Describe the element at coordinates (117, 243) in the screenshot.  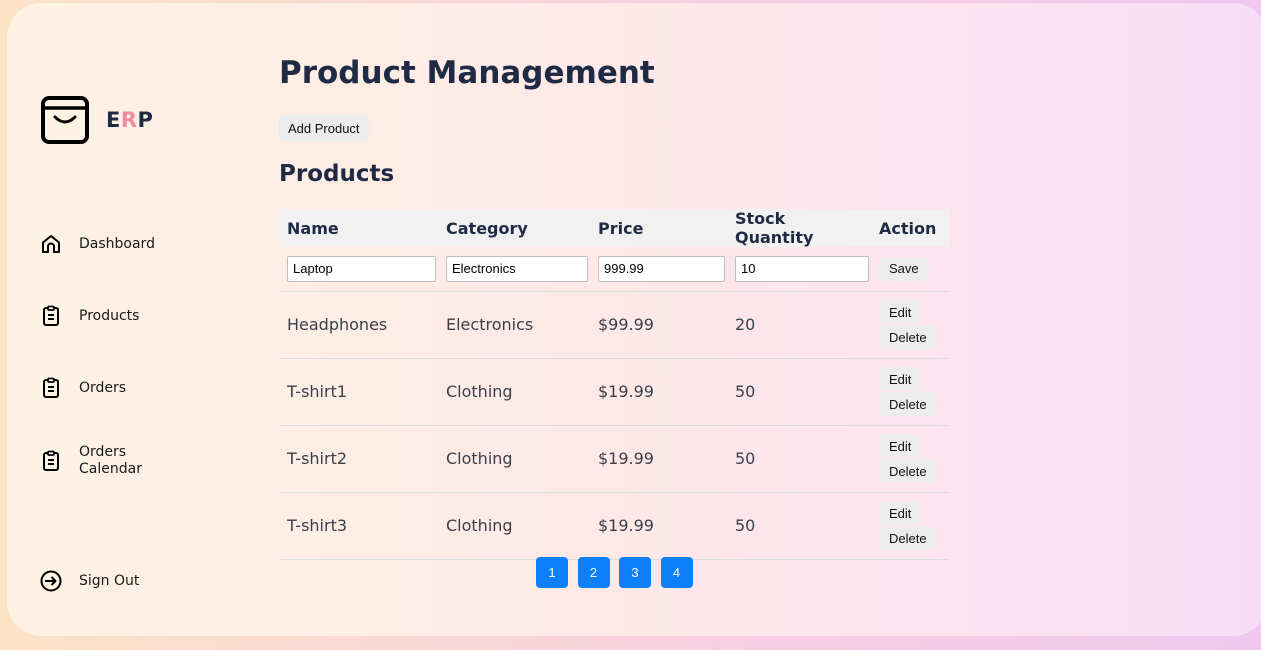
I see `sidebar-item-label: Dashboard` at that location.